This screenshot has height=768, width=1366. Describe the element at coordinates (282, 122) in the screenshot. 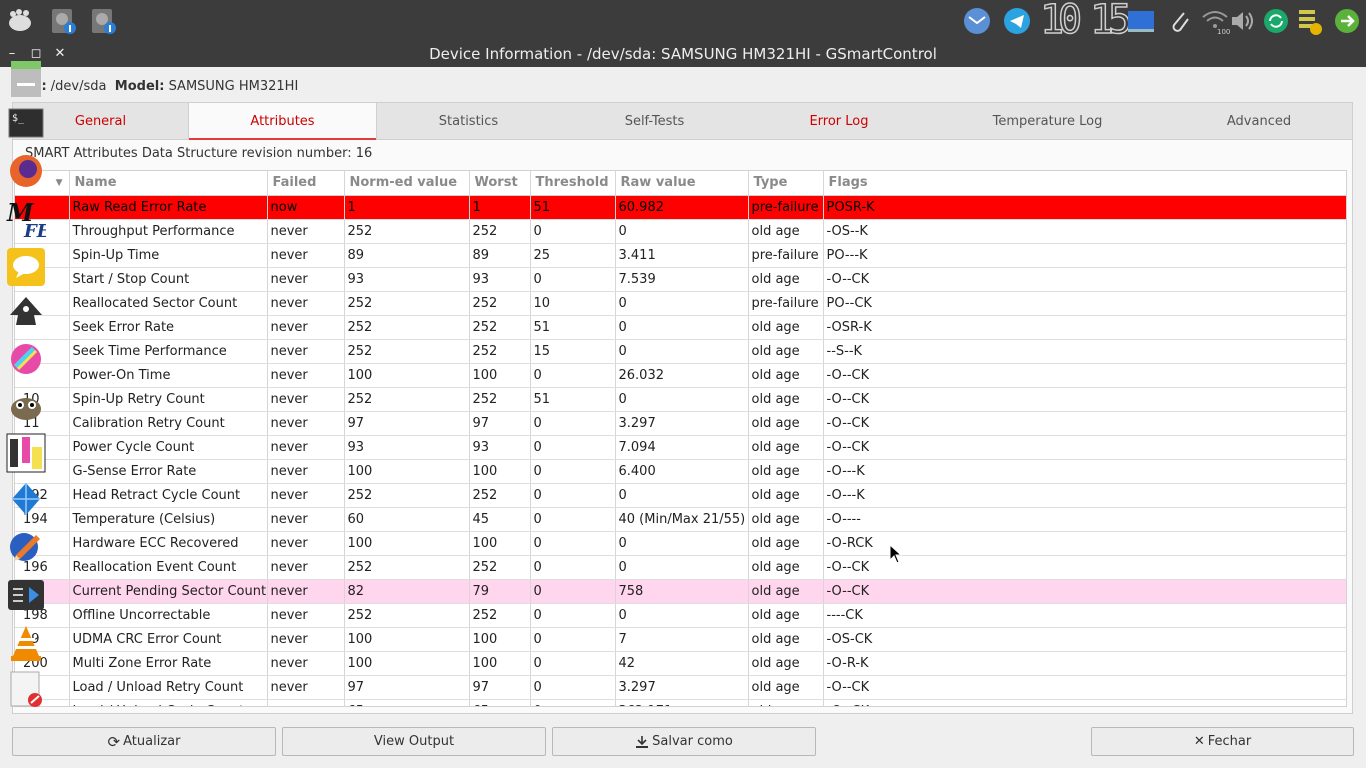

I see `tab-attributes: Attributes` at that location.